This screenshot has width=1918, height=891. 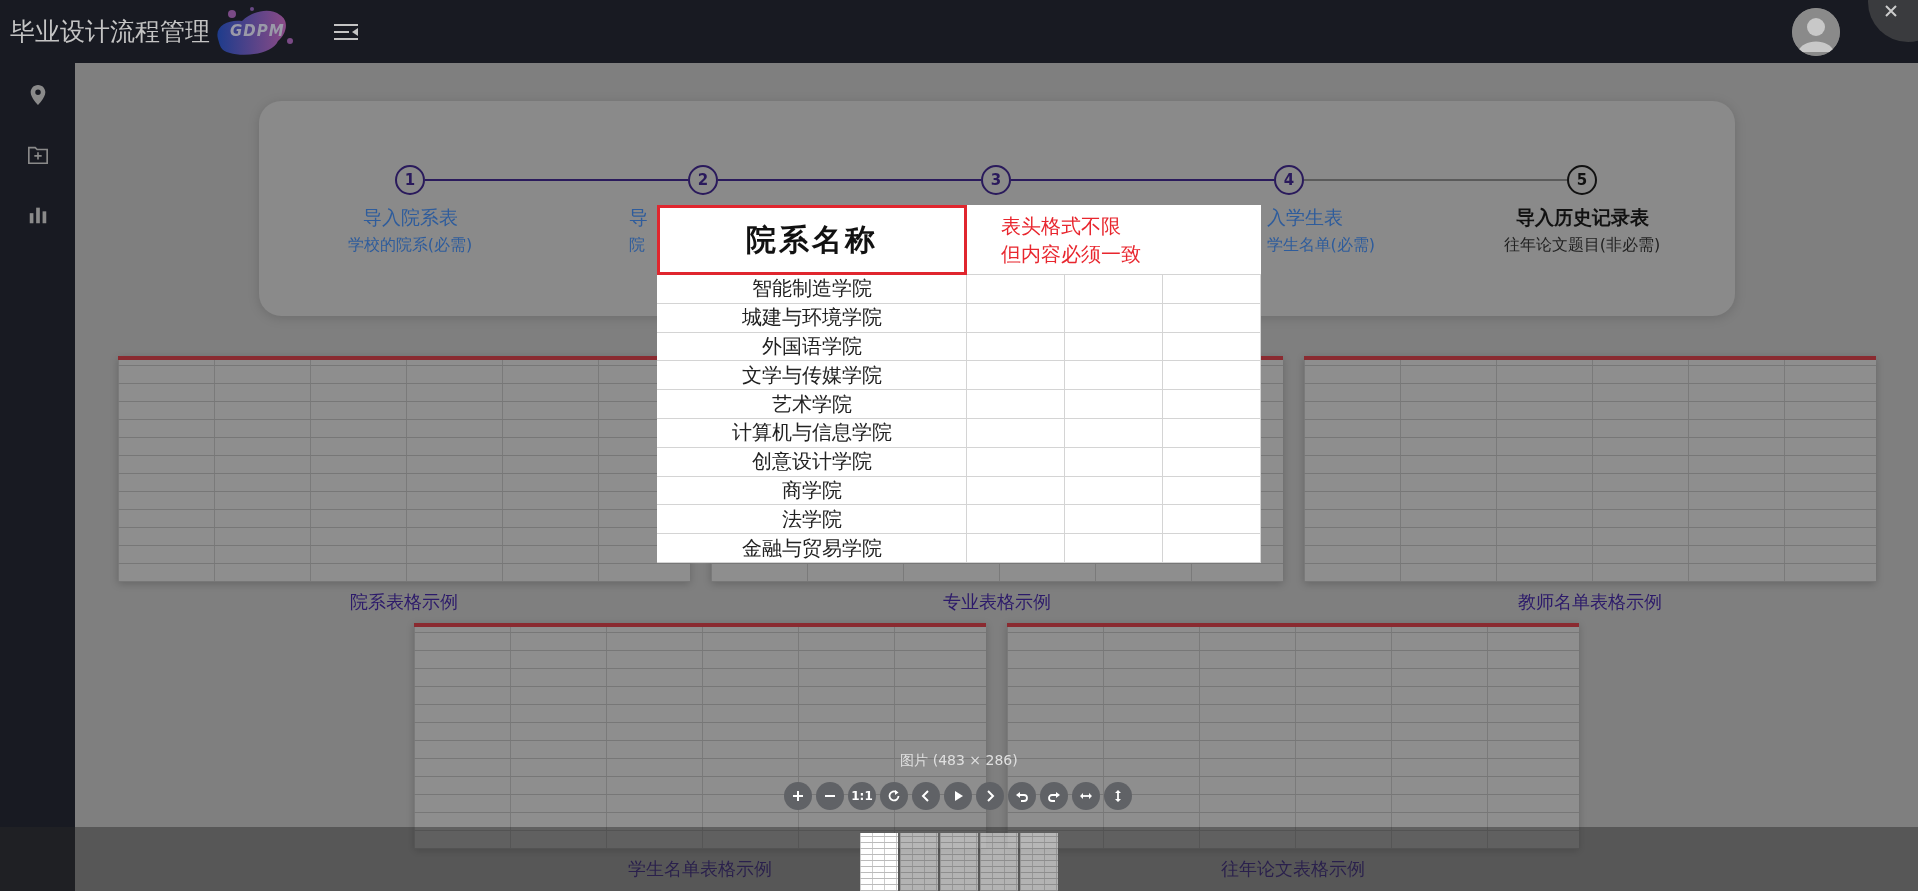 I want to click on step-subtitle: 往年论文题目(非必需), so click(x=1582, y=244).